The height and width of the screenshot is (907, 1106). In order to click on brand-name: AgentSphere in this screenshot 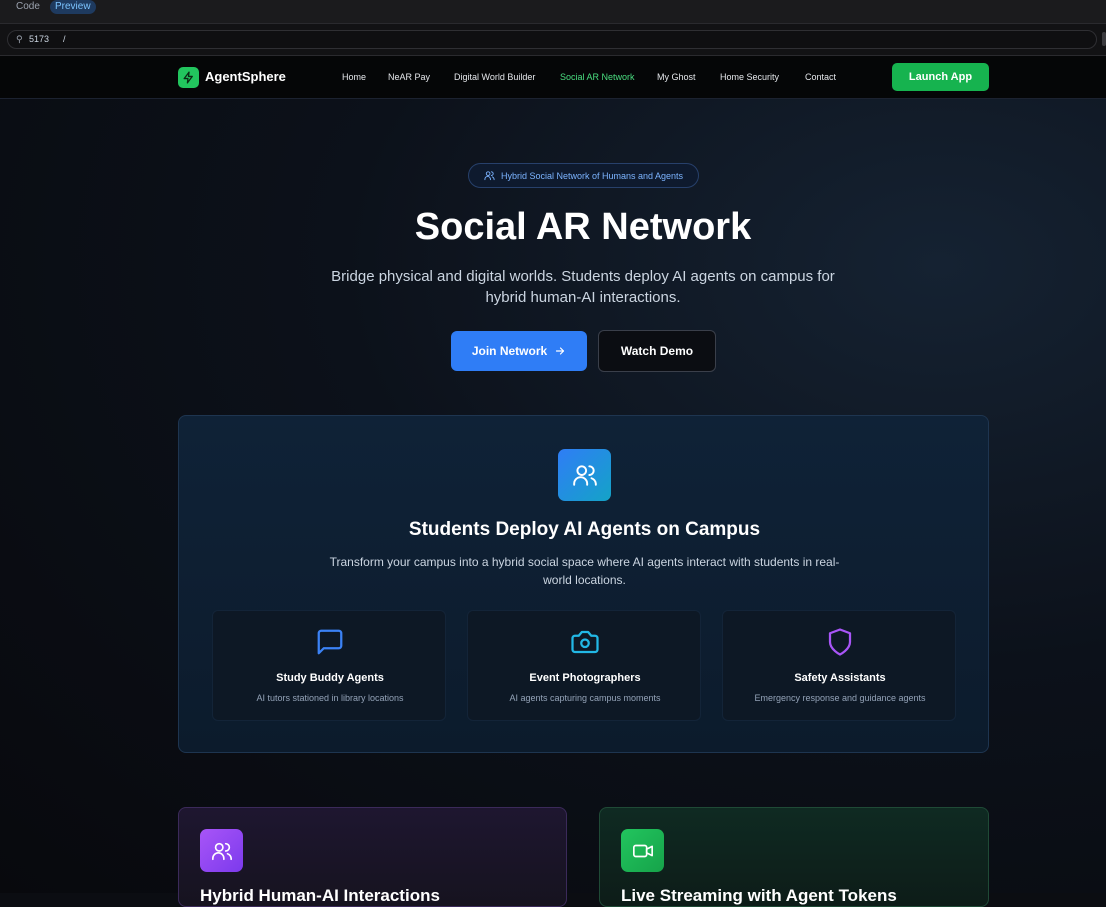, I will do `click(245, 76)`.